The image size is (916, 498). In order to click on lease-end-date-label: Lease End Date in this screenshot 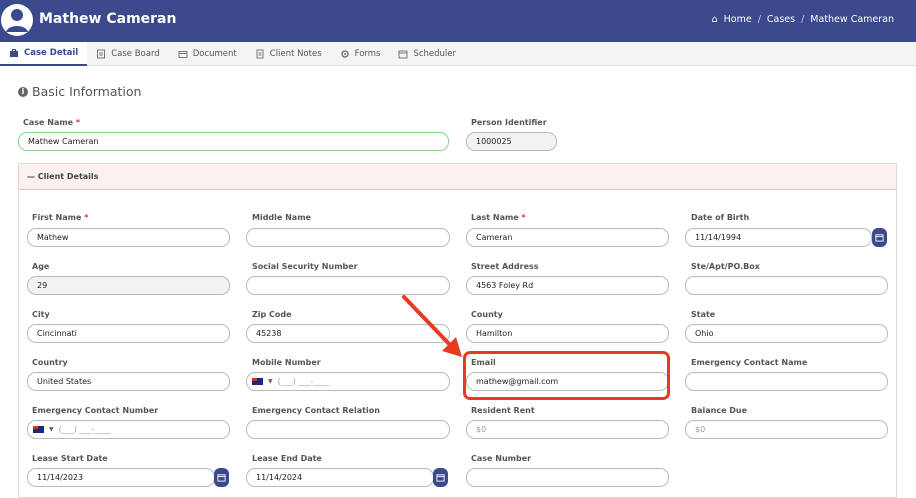, I will do `click(287, 458)`.